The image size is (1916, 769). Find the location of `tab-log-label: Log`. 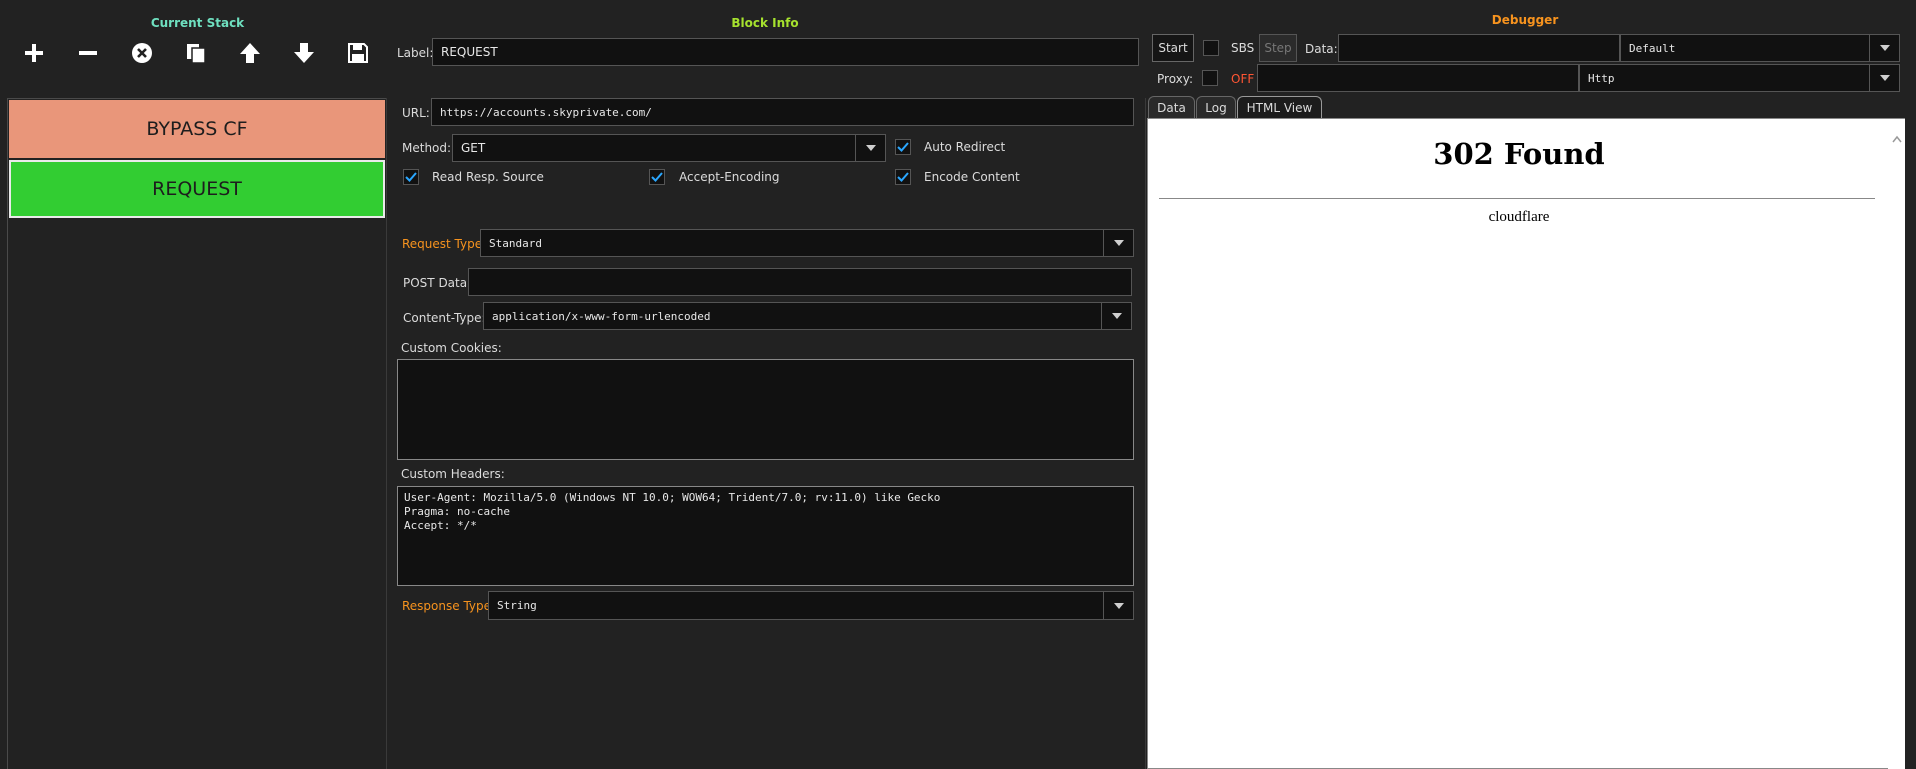

tab-log-label: Log is located at coordinates (1216, 107).